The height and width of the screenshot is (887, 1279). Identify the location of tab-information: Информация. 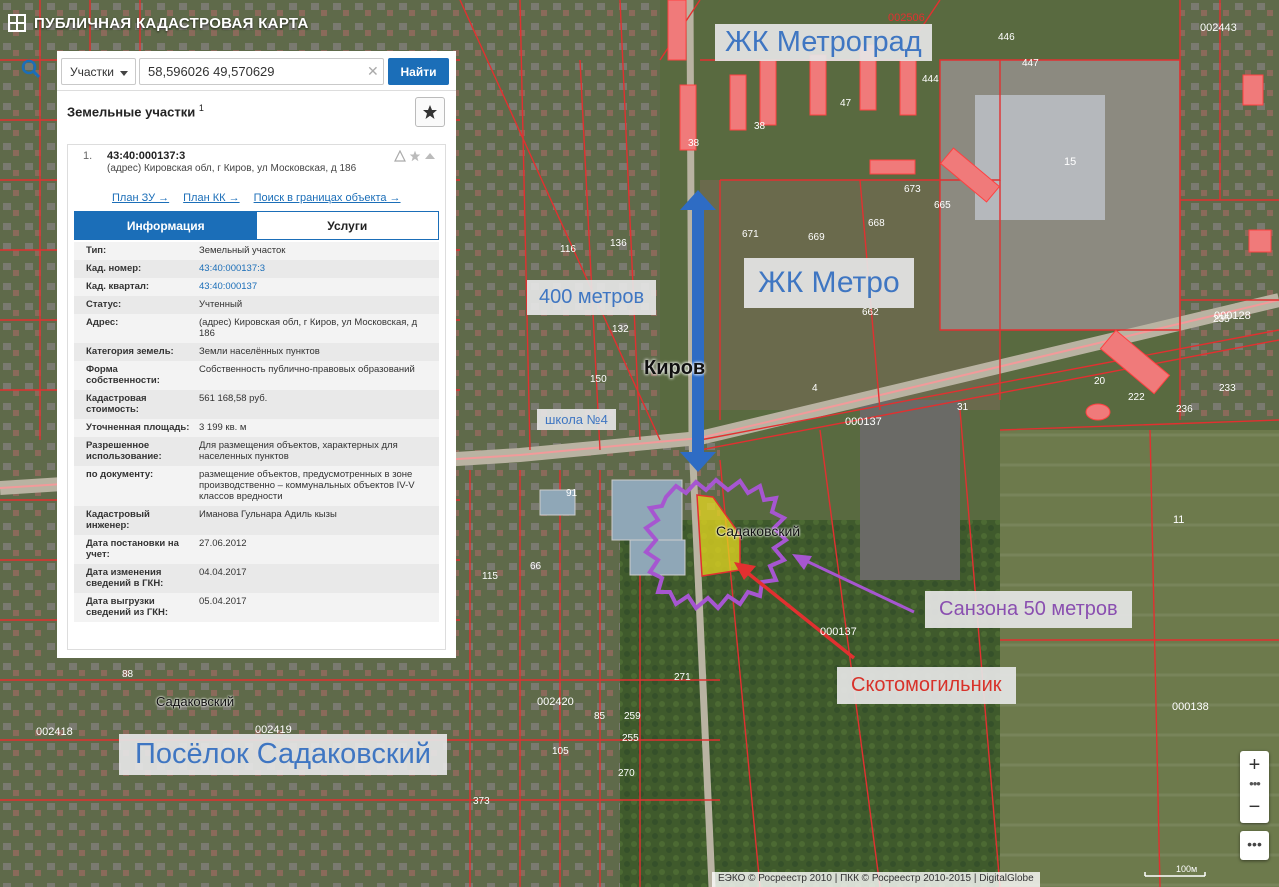
(166, 225).